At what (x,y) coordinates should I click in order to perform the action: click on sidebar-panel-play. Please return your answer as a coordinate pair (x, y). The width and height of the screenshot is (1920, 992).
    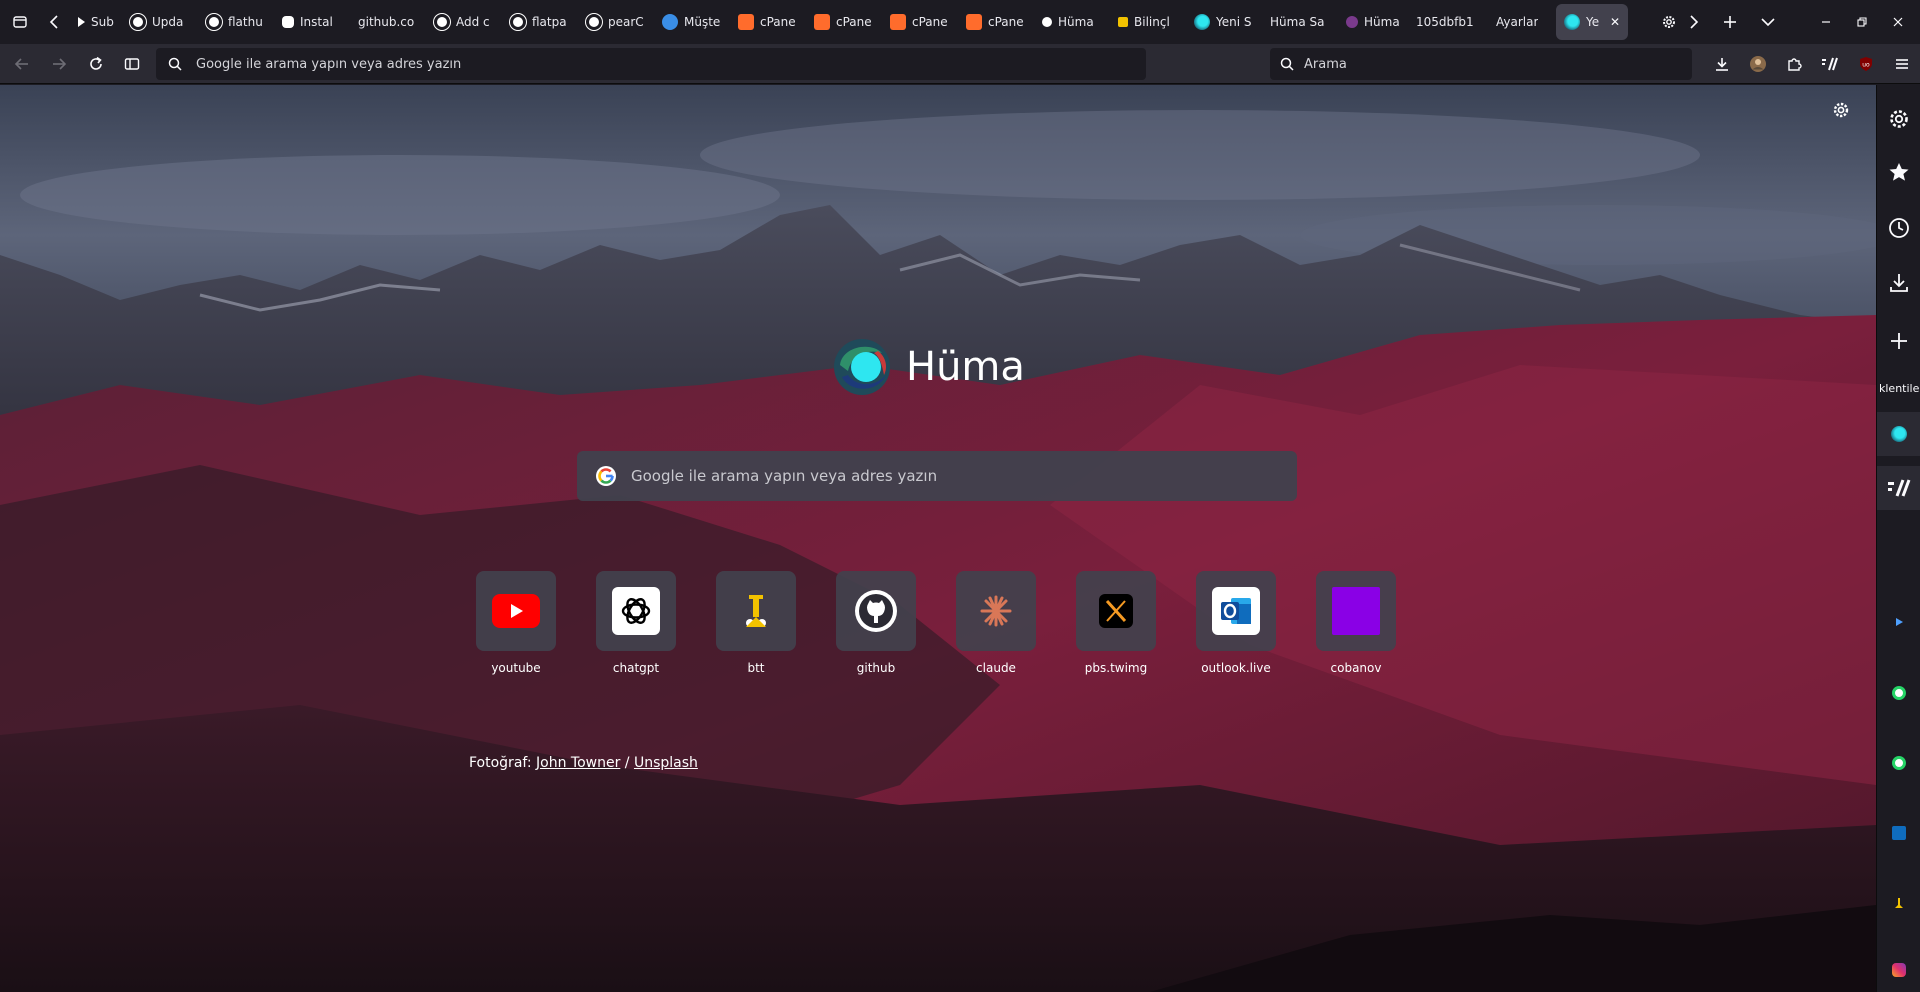
    Looking at the image, I should click on (1898, 622).